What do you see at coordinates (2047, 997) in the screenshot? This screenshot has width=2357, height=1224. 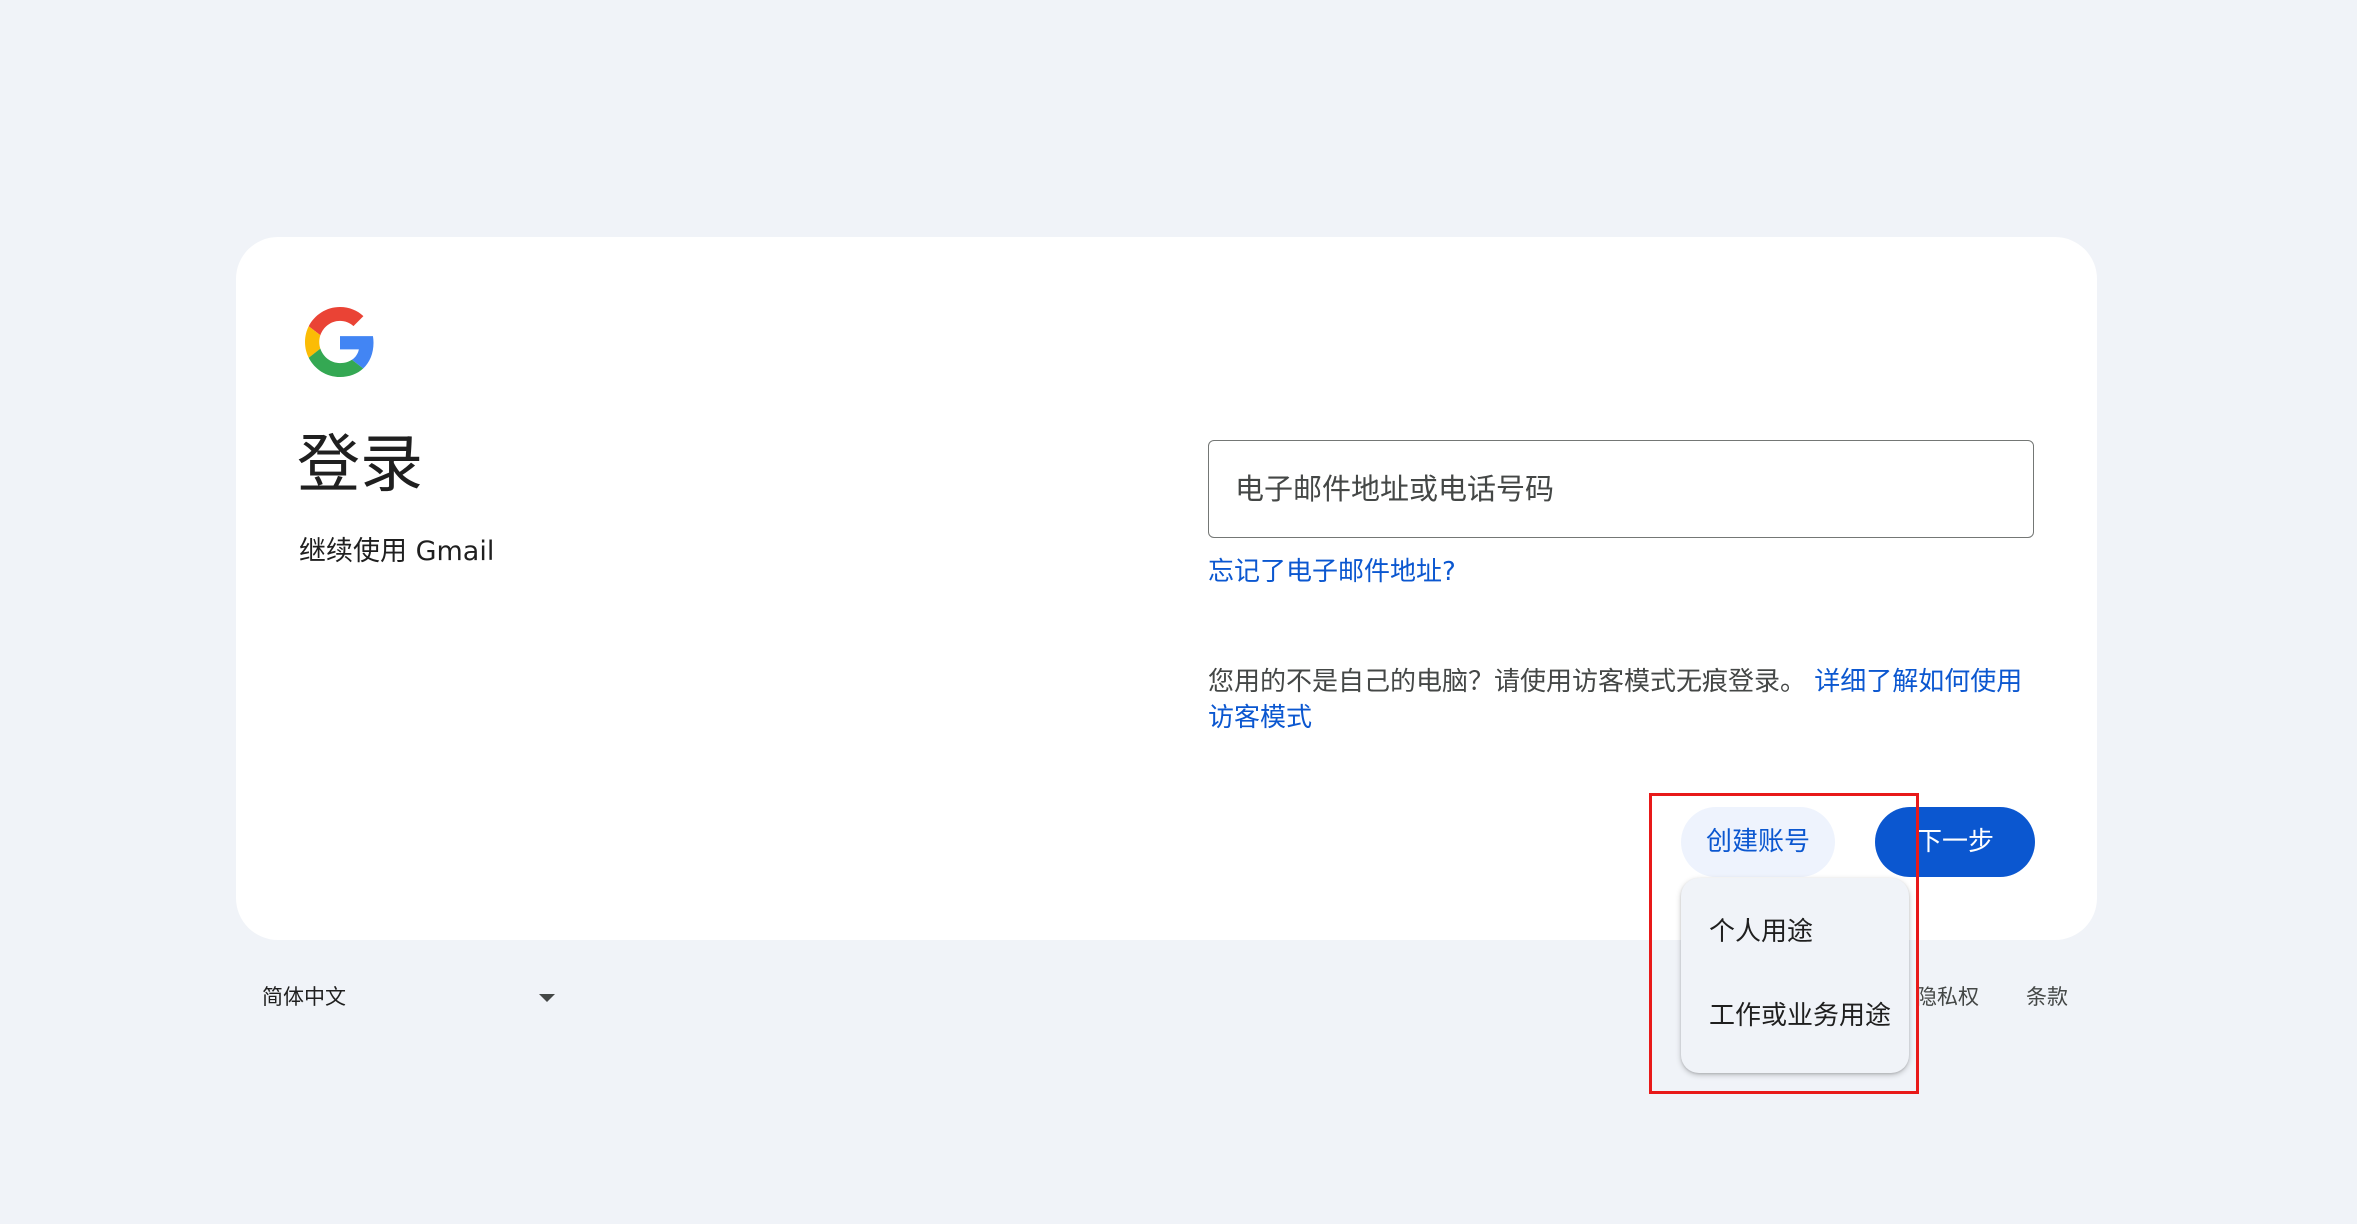 I see `terms-link: 条款` at bounding box center [2047, 997].